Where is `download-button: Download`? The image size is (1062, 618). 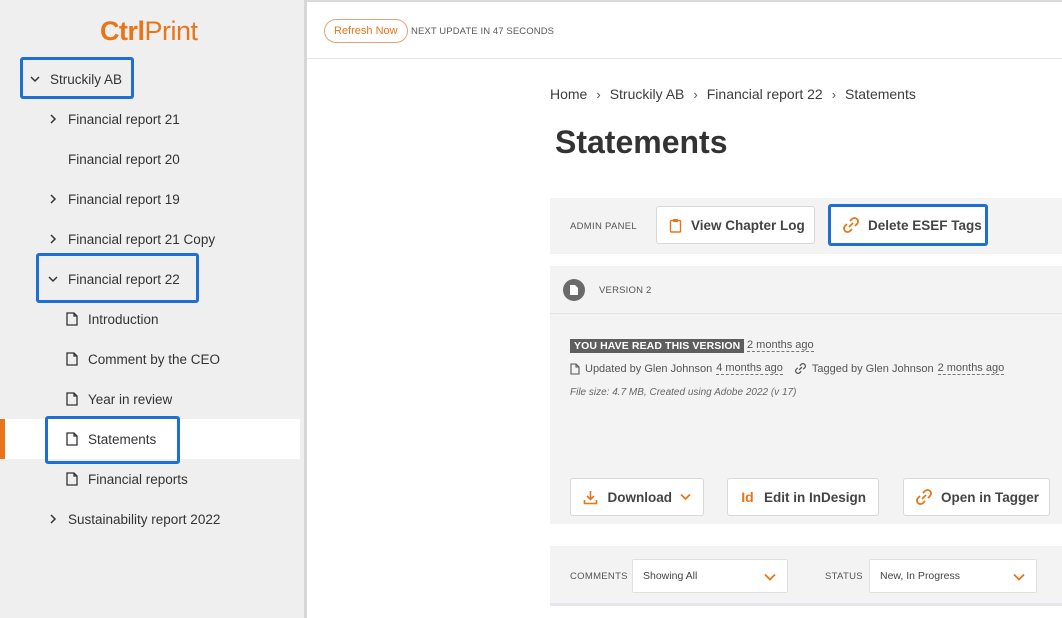
download-button: Download is located at coordinates (637, 497).